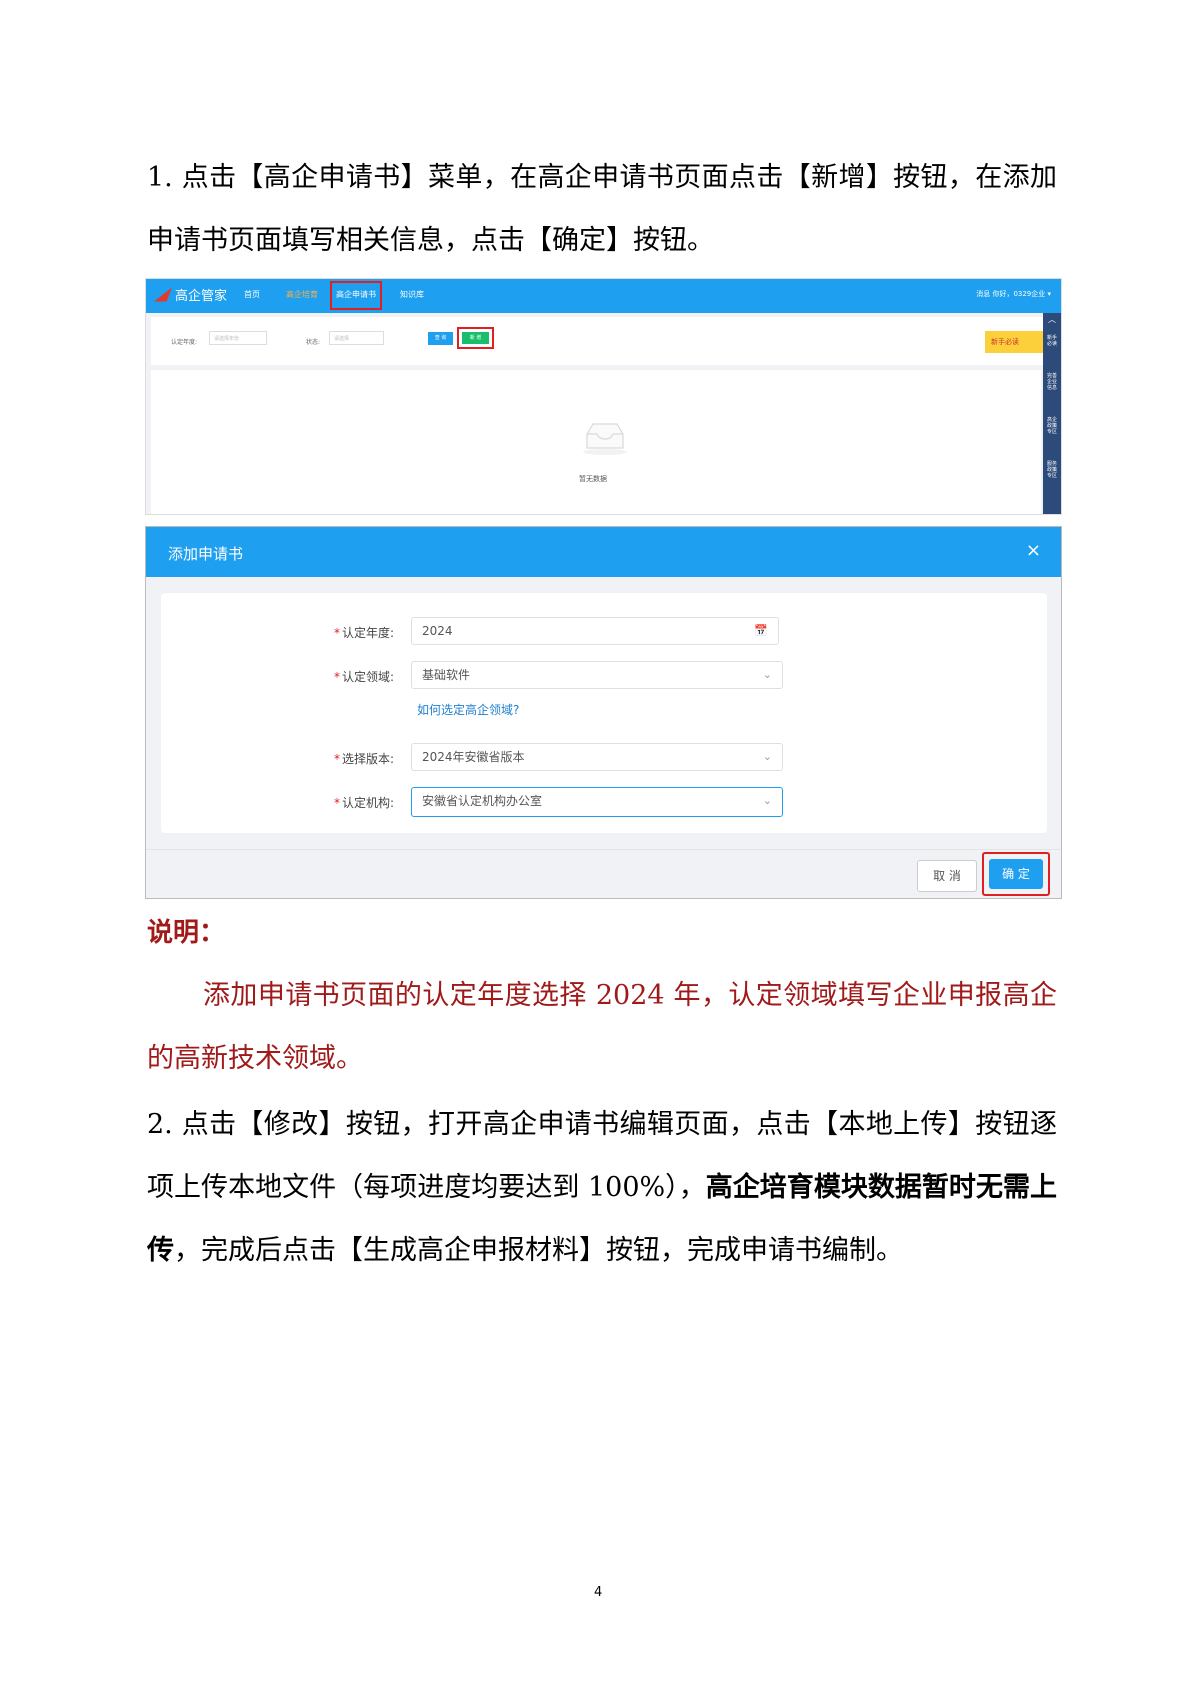  What do you see at coordinates (356, 338) in the screenshot?
I see `status-filter-select: 请选择` at bounding box center [356, 338].